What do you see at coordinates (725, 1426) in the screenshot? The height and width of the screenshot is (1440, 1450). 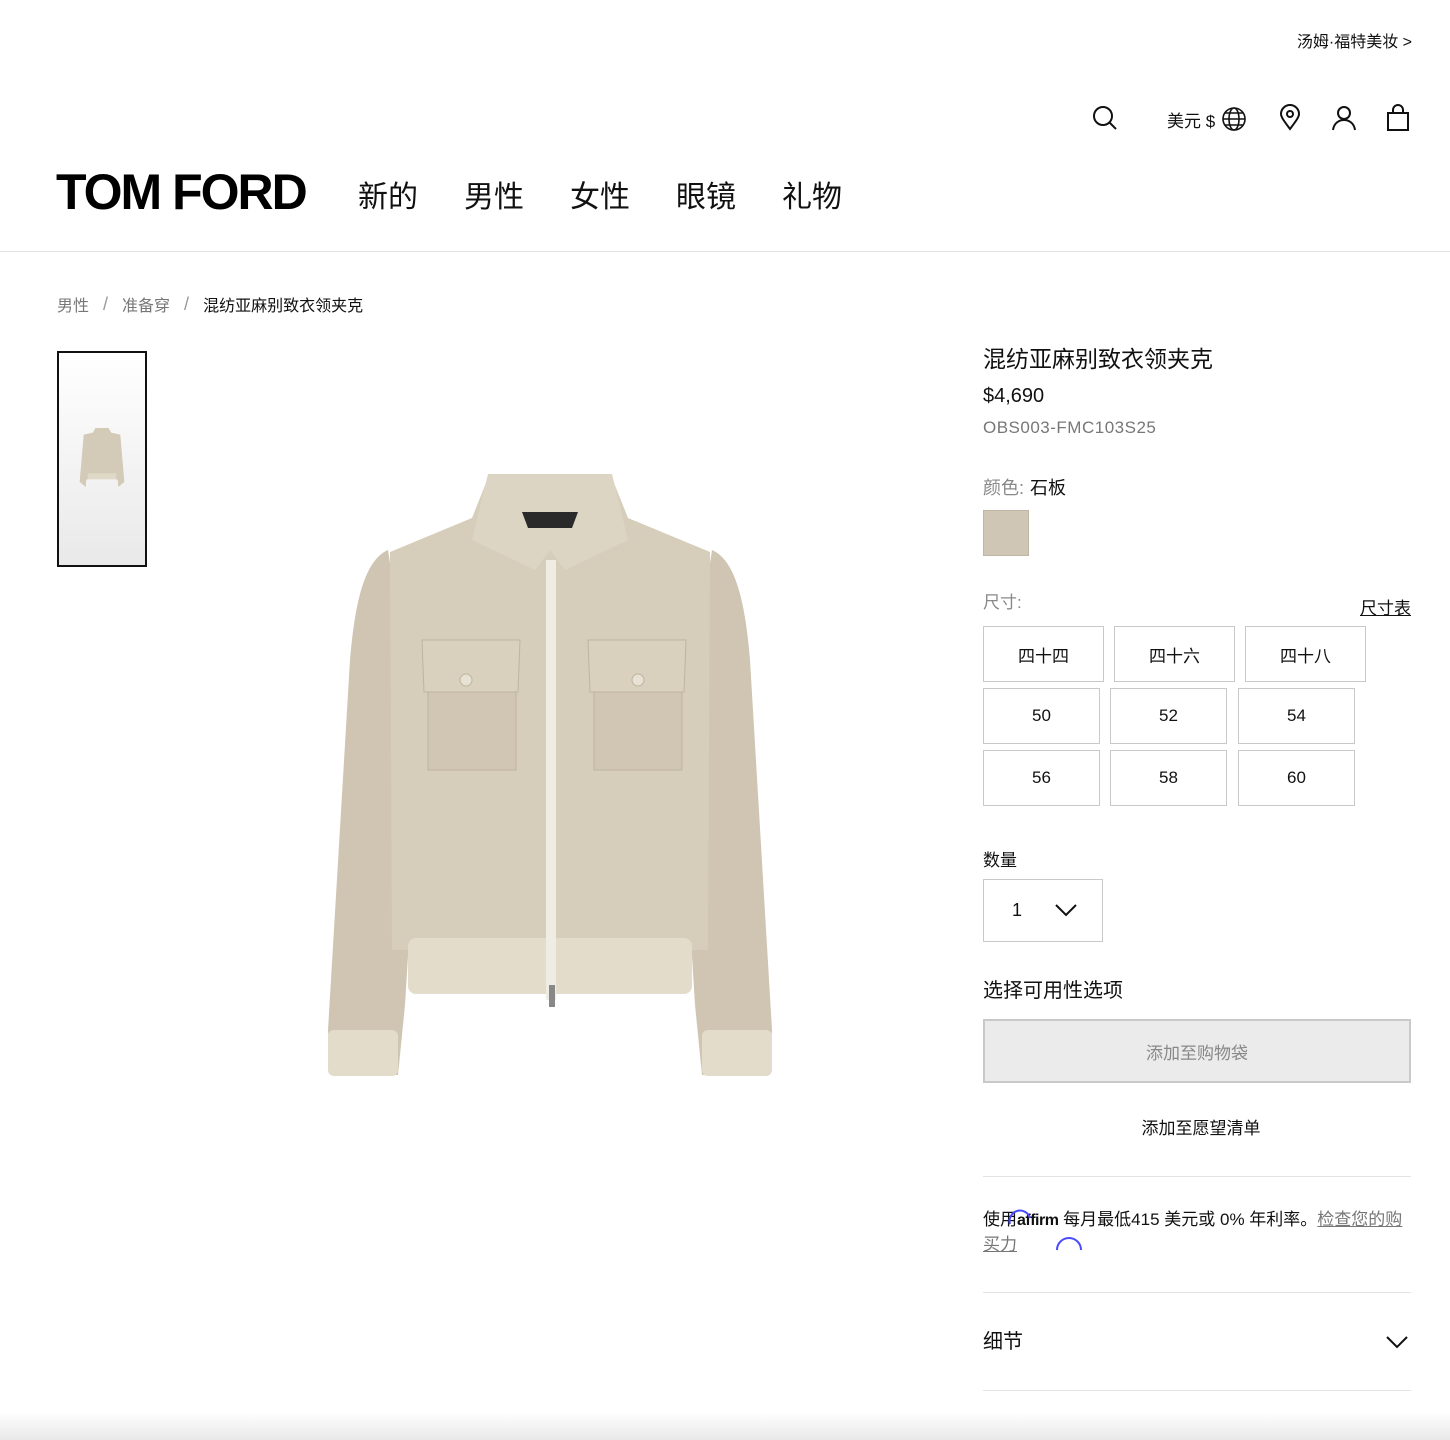 I see `page-bottom-shade` at bounding box center [725, 1426].